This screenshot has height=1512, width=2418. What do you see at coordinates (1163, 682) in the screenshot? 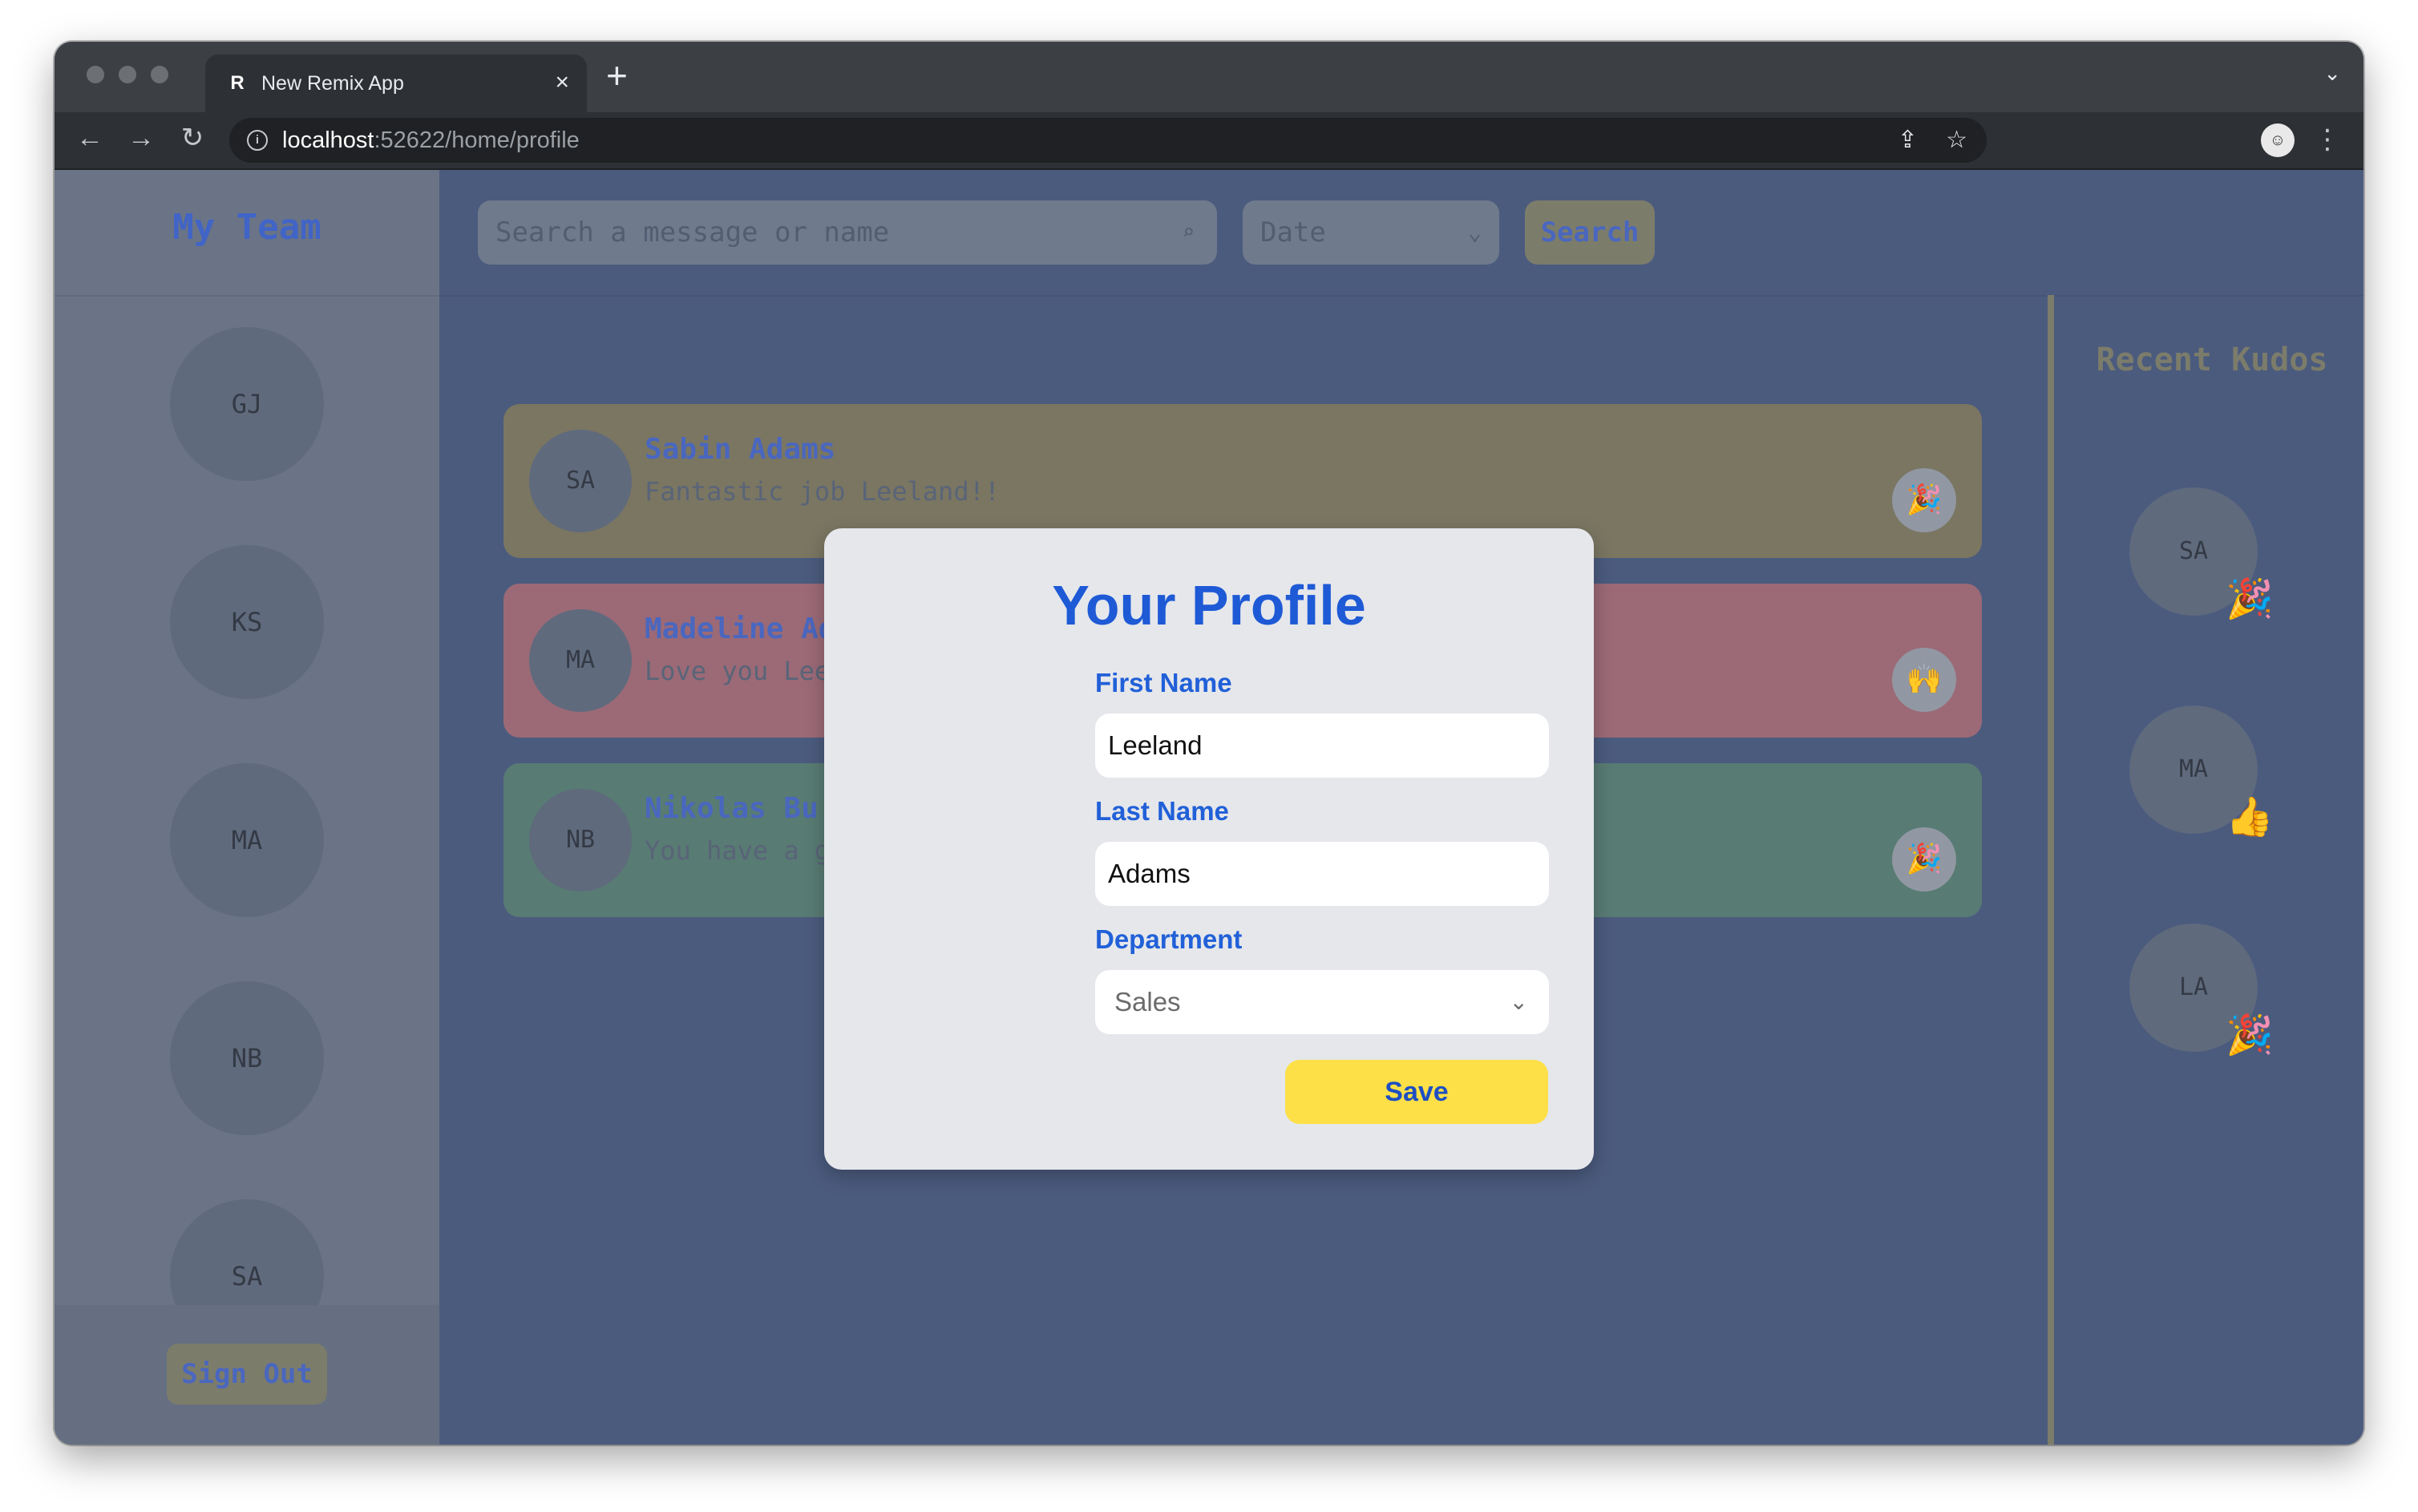
I see `first-name-label: First Name` at bounding box center [1163, 682].